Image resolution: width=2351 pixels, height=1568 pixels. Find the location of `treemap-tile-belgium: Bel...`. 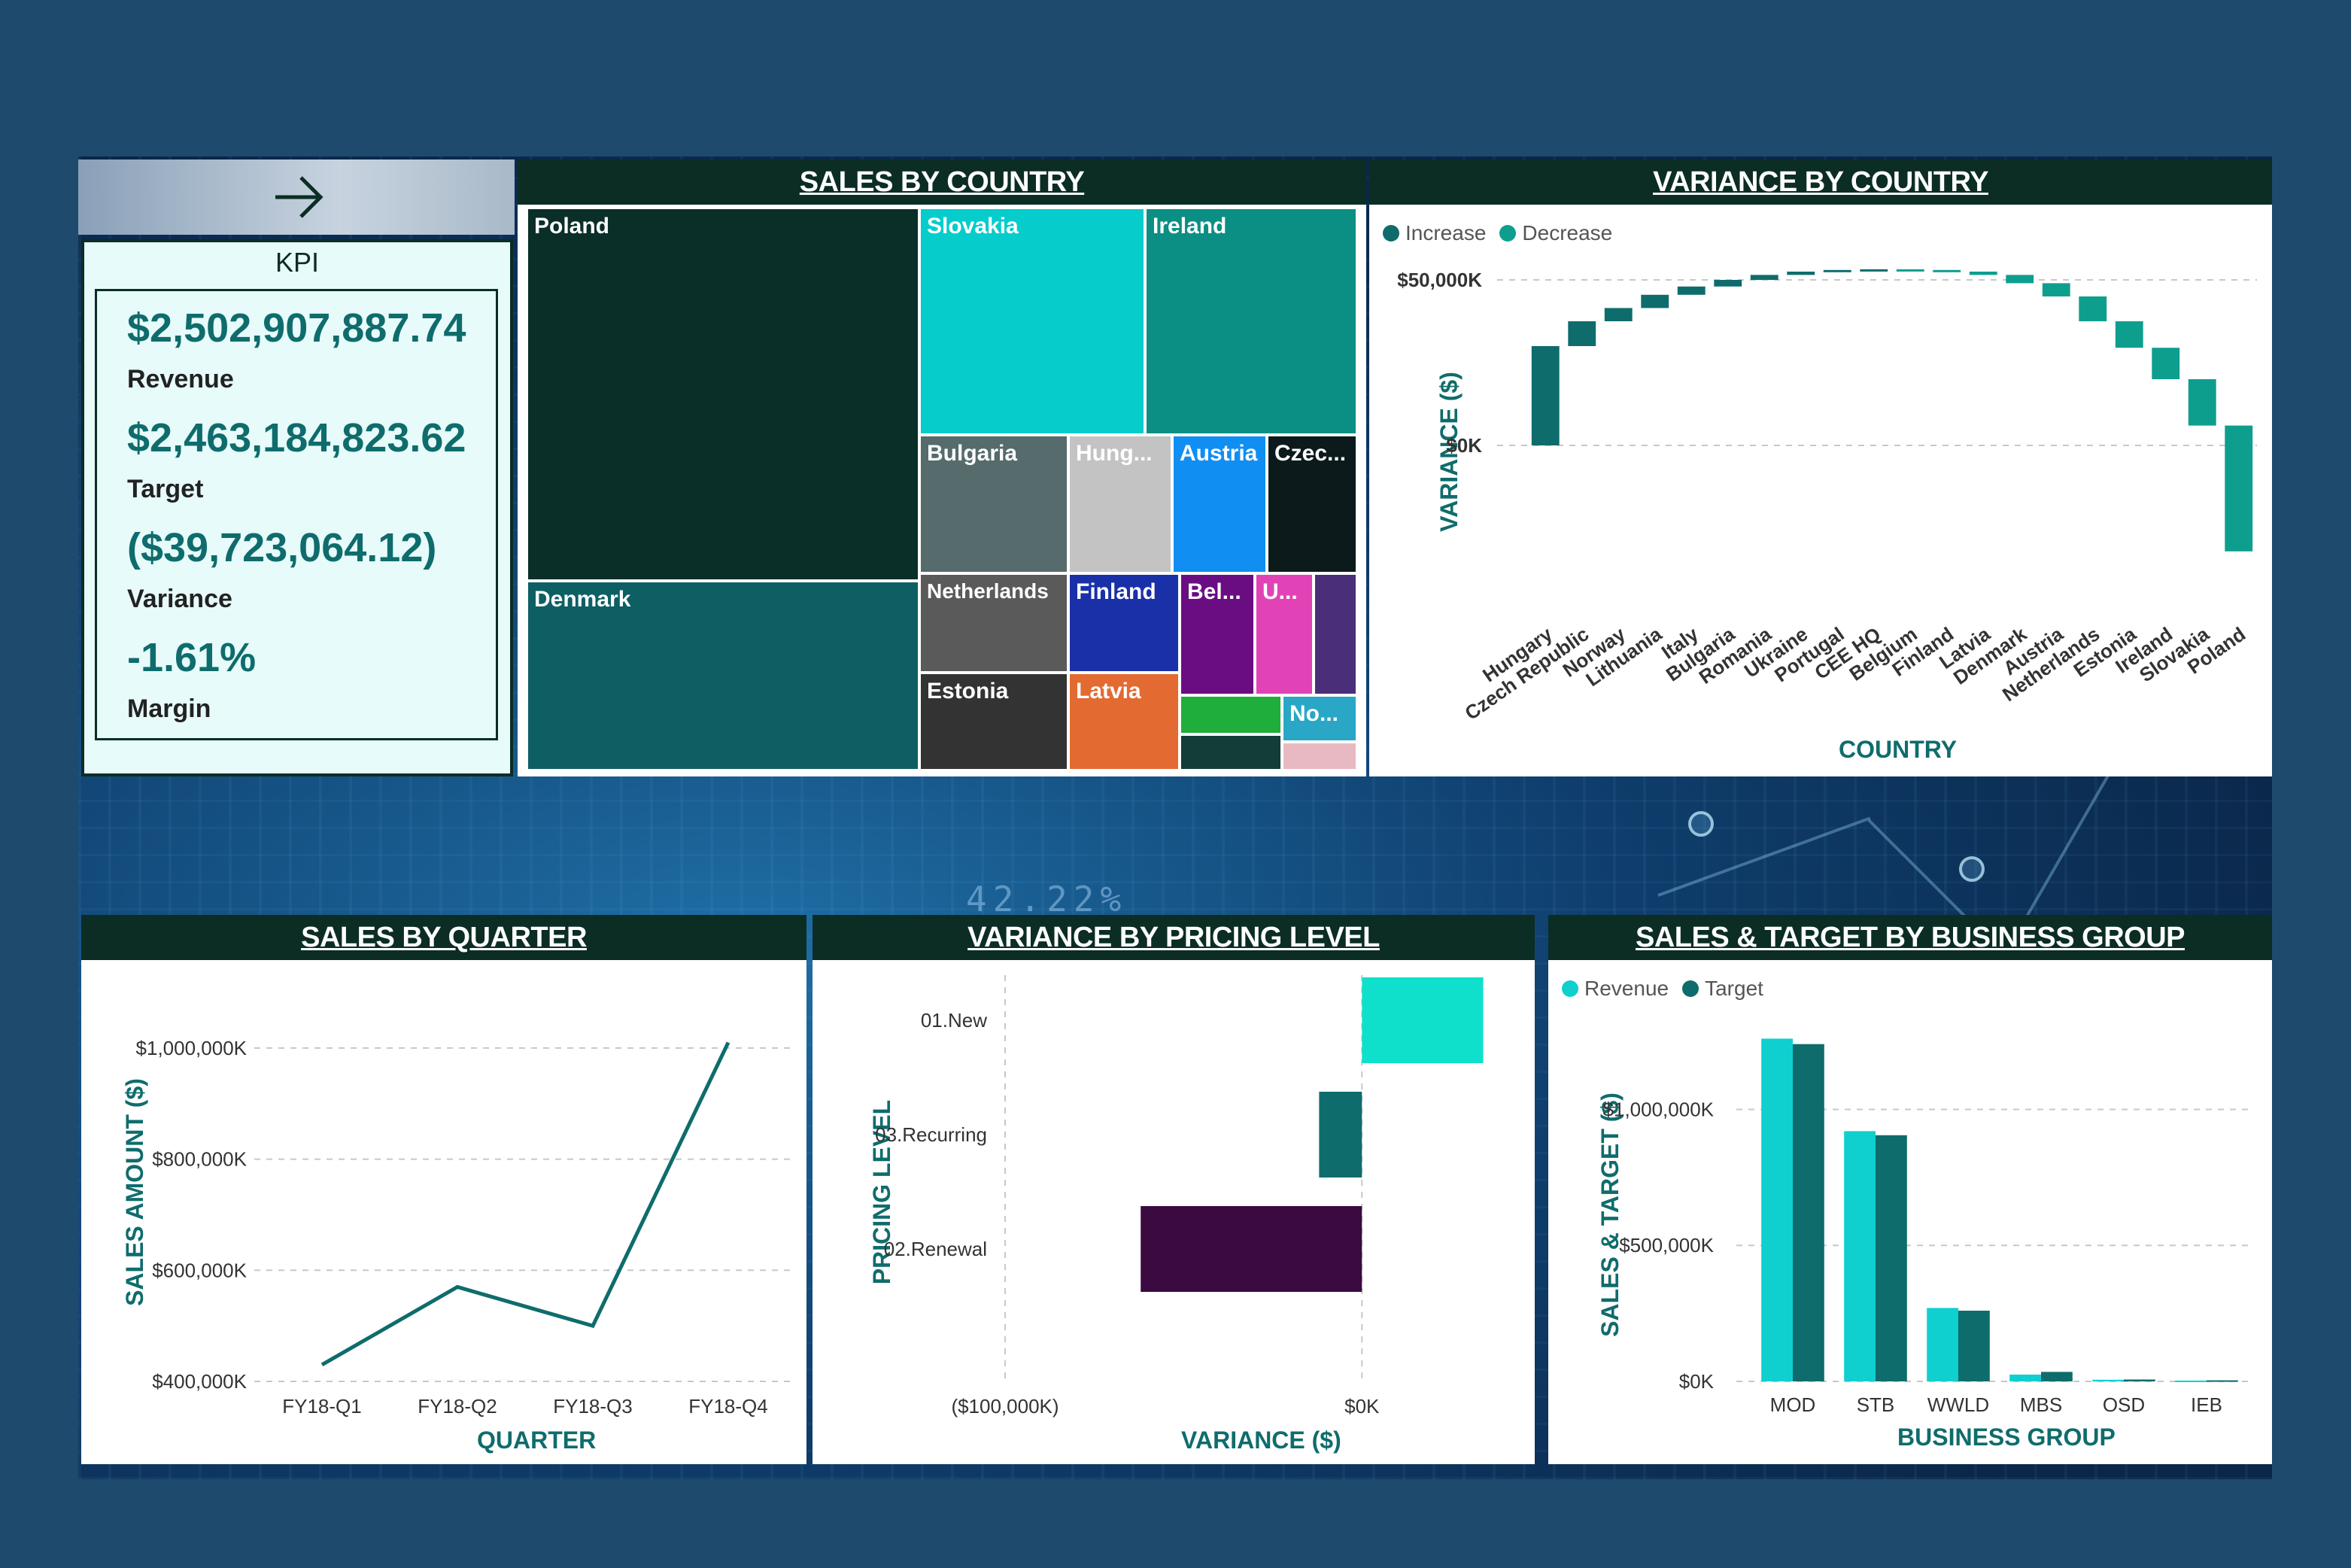

treemap-tile-belgium: Bel... is located at coordinates (1217, 634).